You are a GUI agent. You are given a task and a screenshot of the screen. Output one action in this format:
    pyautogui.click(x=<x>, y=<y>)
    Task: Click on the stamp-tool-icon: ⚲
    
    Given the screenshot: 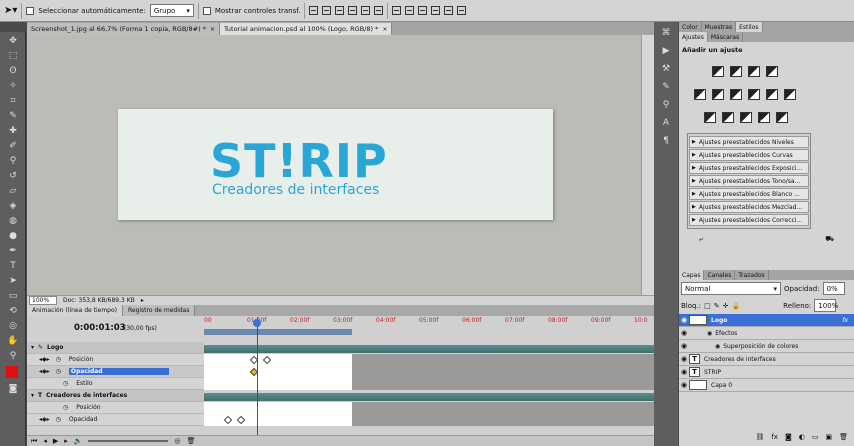 What is the action you would take?
    pyautogui.click(x=13, y=160)
    